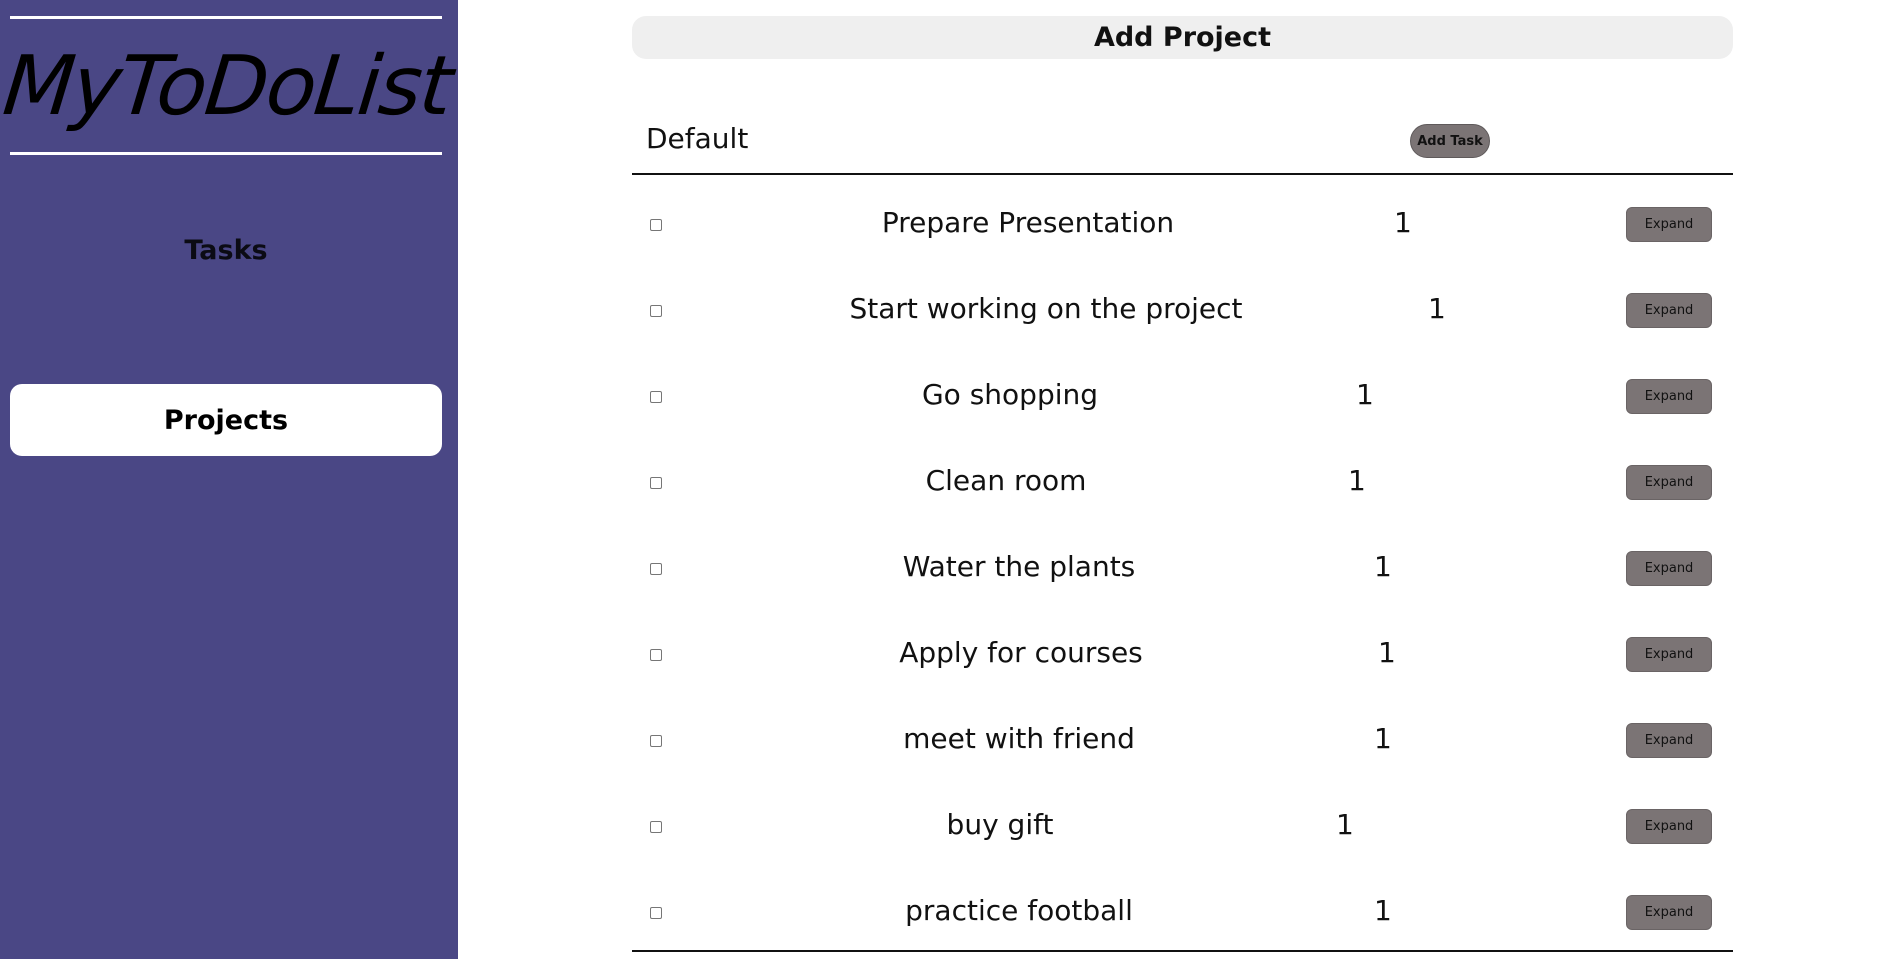 This screenshot has height=959, width=1879. What do you see at coordinates (1182, 913) in the screenshot?
I see `task-row: practice football 1 Expand` at bounding box center [1182, 913].